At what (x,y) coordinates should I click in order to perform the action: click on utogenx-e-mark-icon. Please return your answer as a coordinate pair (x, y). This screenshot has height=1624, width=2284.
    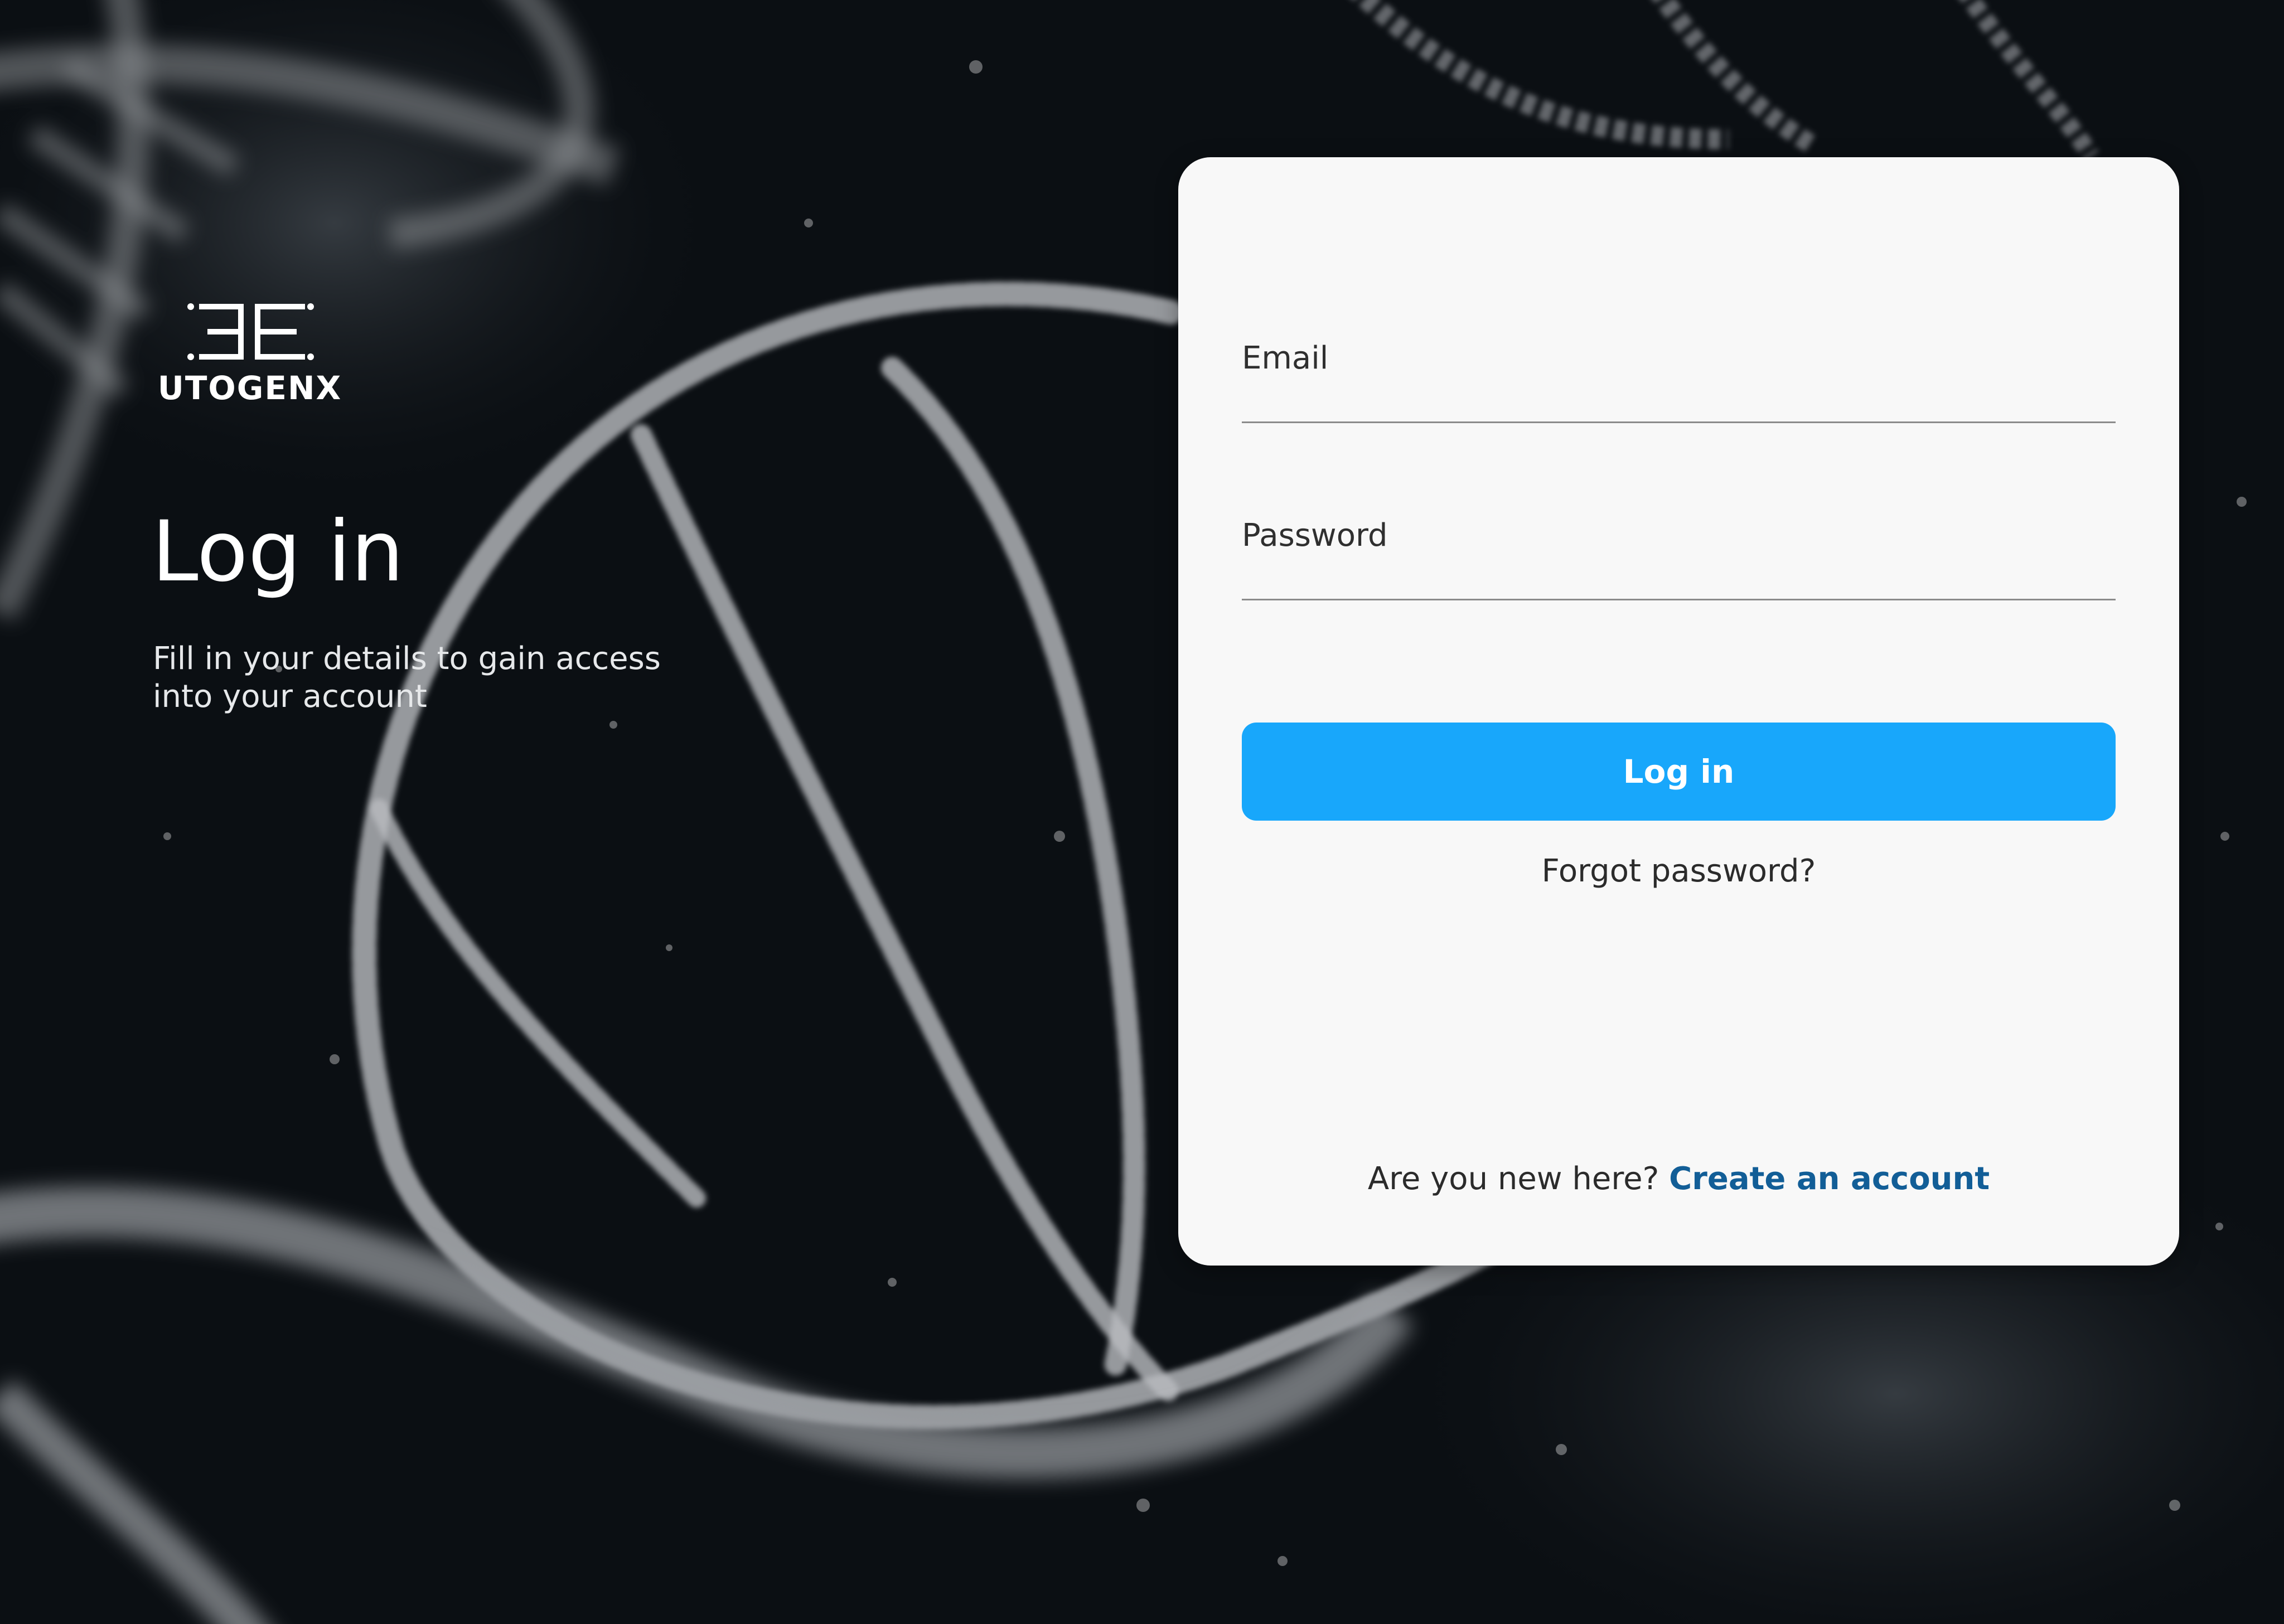
    Looking at the image, I should click on (250, 332).